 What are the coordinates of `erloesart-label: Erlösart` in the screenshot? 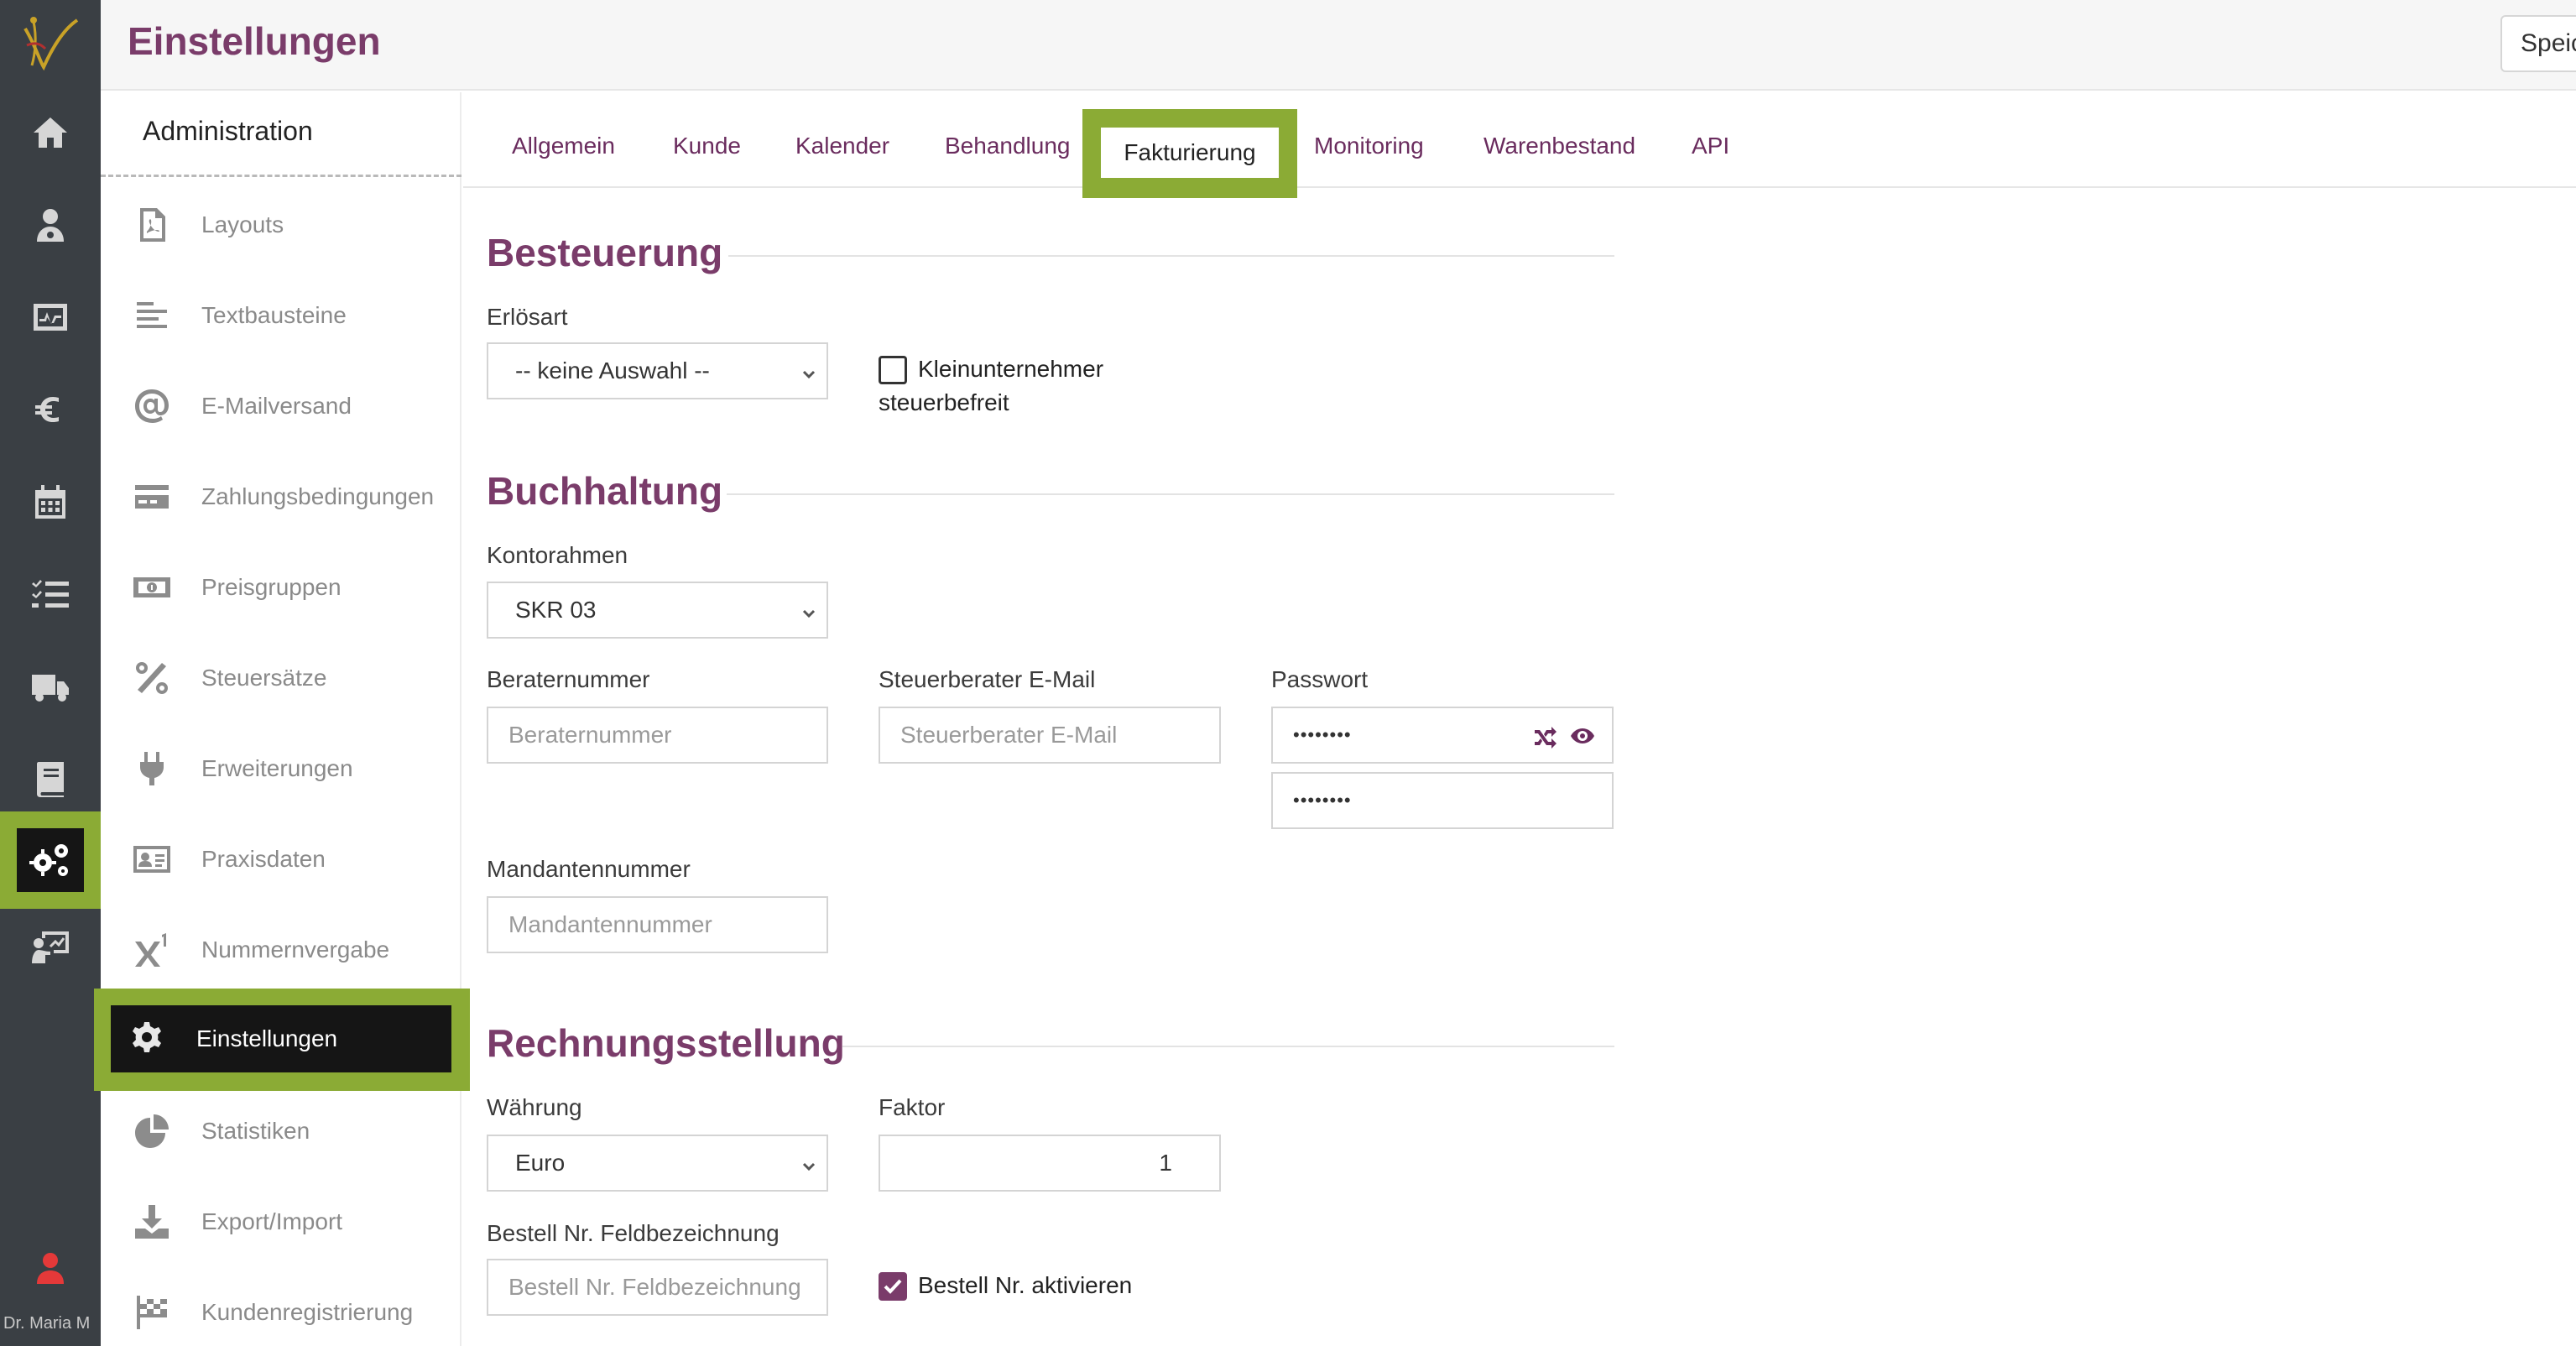 It's located at (527, 317).